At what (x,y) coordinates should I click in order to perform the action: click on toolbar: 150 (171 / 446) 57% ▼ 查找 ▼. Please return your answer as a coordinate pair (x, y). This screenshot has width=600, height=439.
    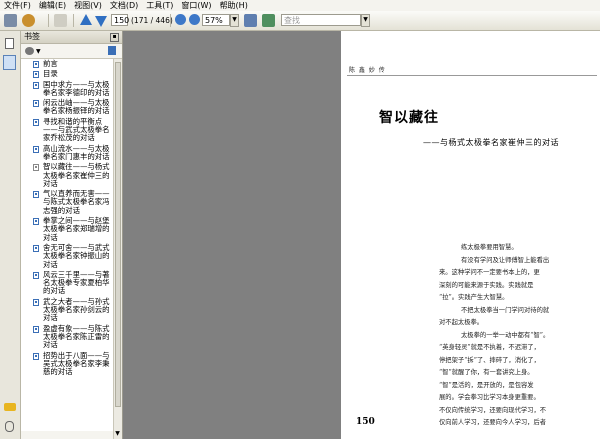
    Looking at the image, I should click on (300, 21).